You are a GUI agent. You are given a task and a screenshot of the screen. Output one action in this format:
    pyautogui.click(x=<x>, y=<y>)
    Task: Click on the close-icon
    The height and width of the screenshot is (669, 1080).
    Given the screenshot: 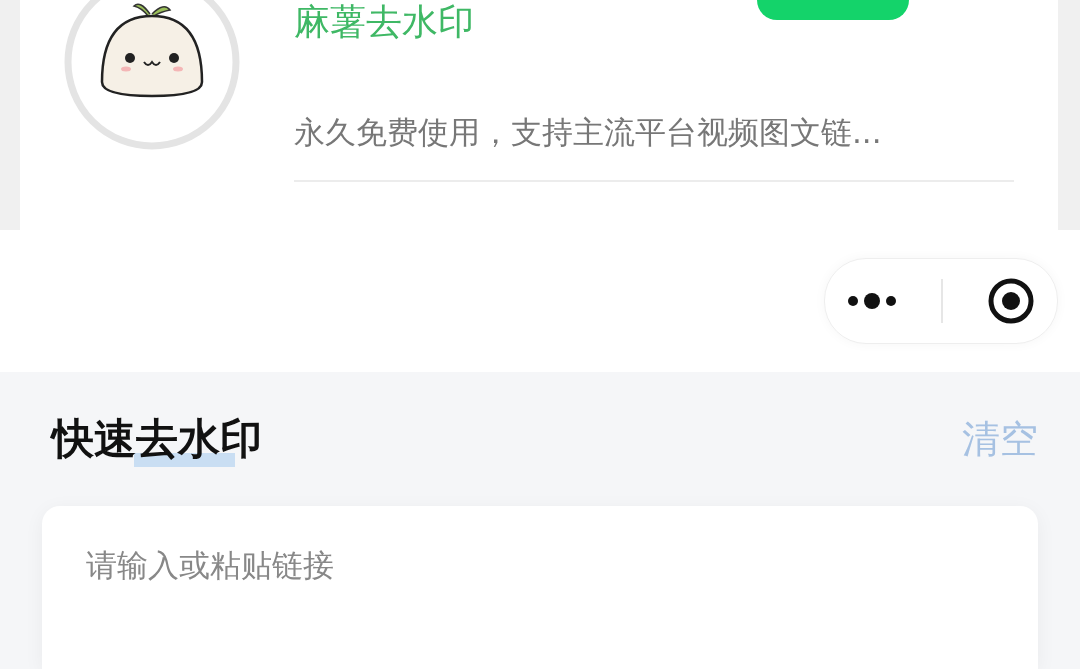 What is the action you would take?
    pyautogui.click(x=1011, y=301)
    